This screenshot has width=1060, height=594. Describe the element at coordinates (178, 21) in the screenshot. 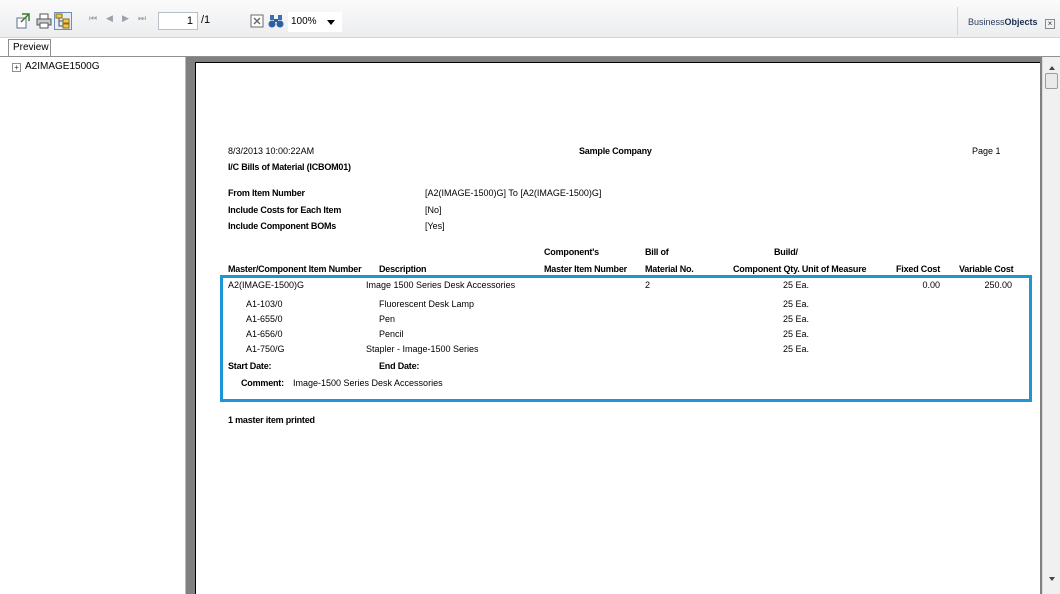

I see `page-number-input: 1` at that location.